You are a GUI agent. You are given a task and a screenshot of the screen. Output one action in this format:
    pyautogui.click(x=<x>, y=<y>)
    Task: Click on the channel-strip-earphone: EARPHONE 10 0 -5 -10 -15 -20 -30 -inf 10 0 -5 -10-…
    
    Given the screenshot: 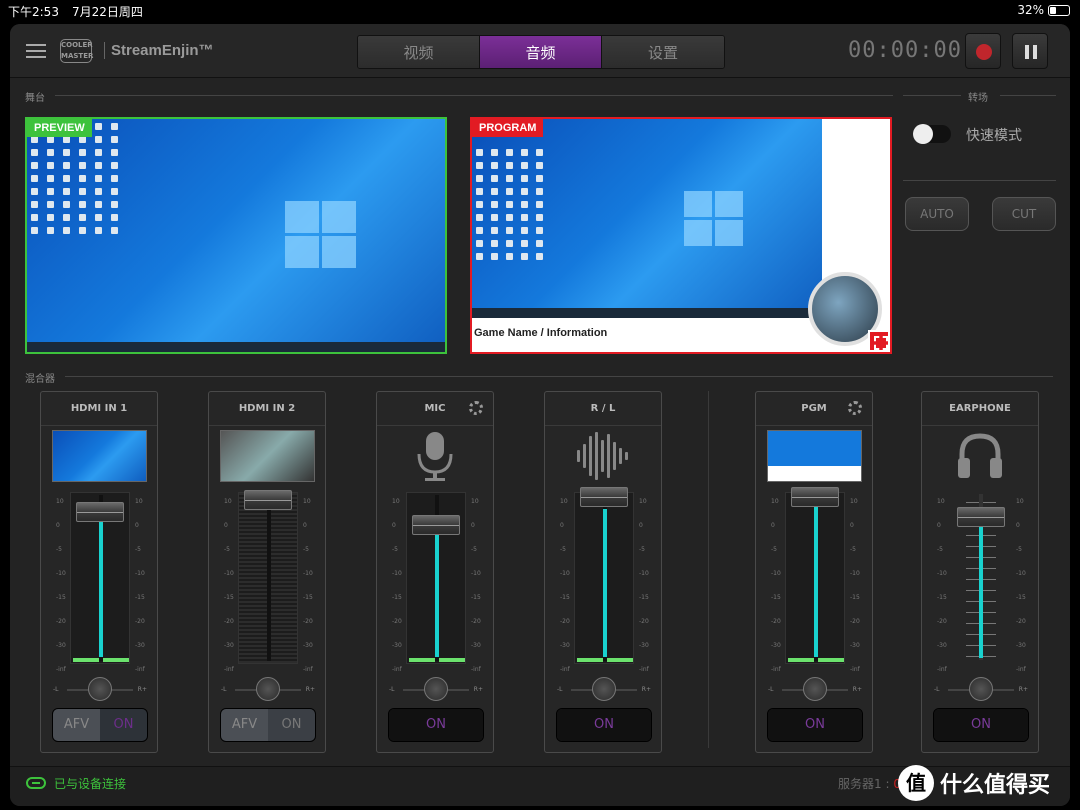 What is the action you would take?
    pyautogui.click(x=980, y=572)
    